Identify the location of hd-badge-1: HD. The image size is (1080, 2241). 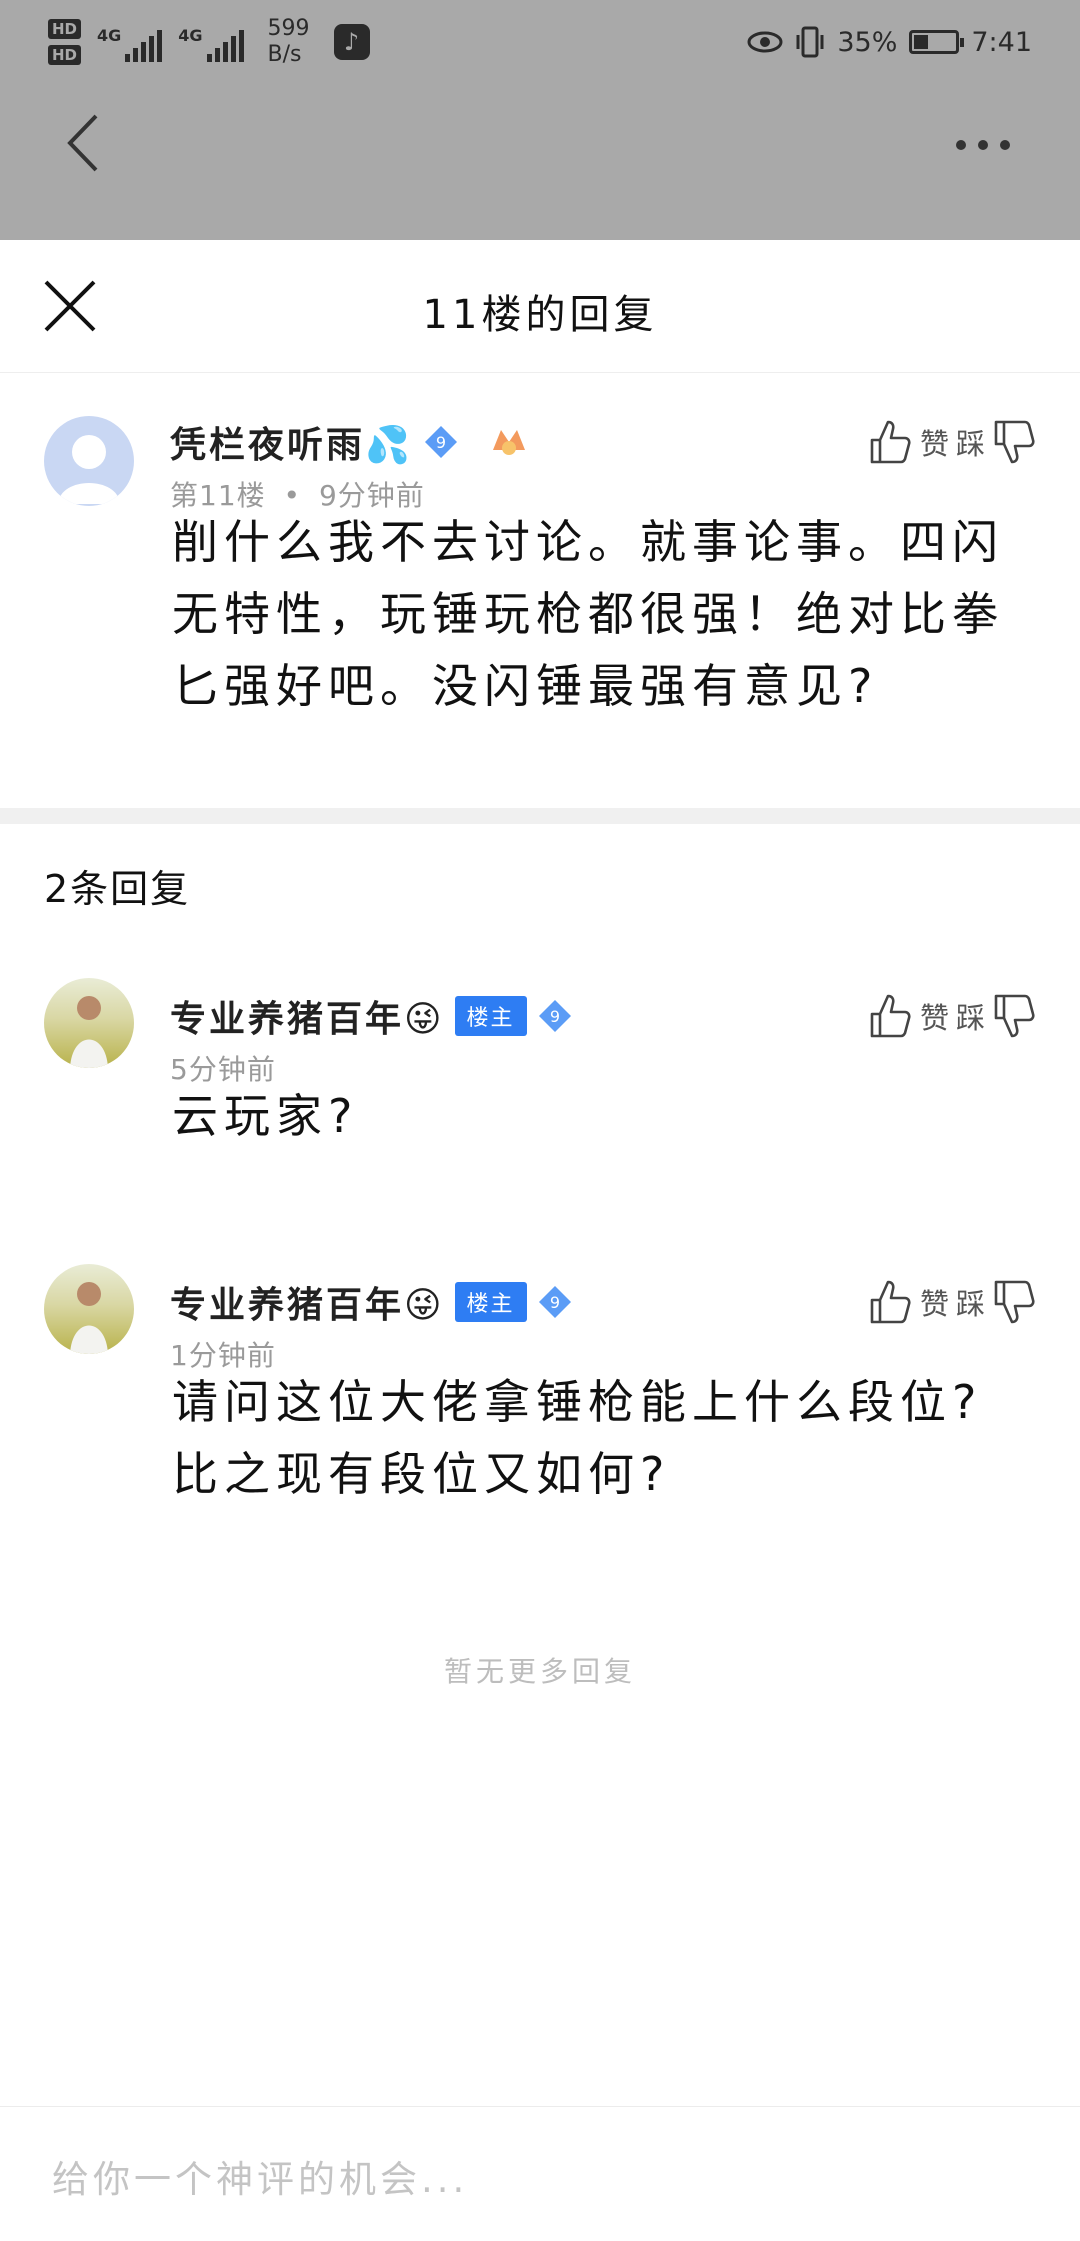
(65, 29).